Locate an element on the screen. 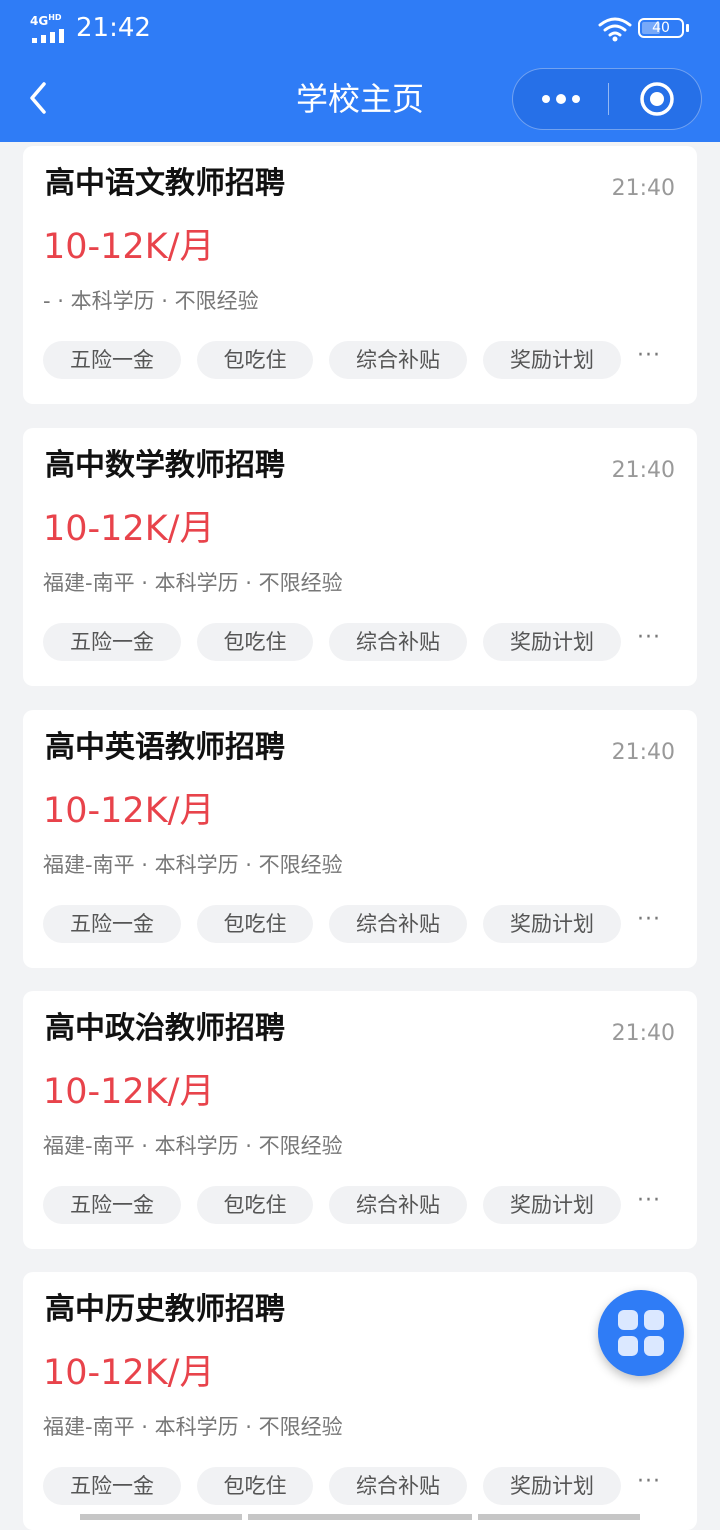  job-title: 高中政治教师招聘 is located at coordinates (165, 1028).